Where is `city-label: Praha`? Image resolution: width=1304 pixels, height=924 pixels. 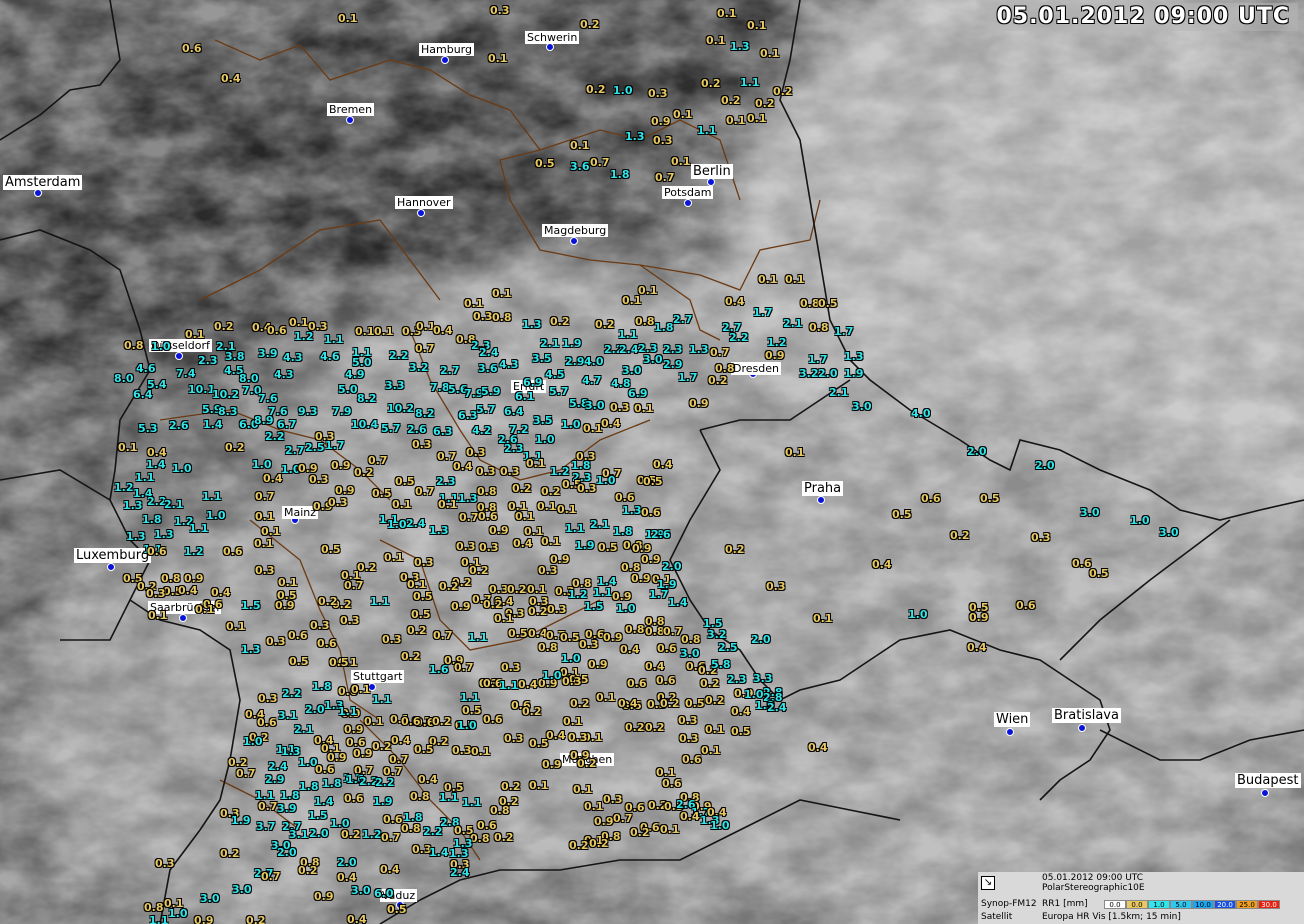
city-label: Praha is located at coordinates (823, 488).